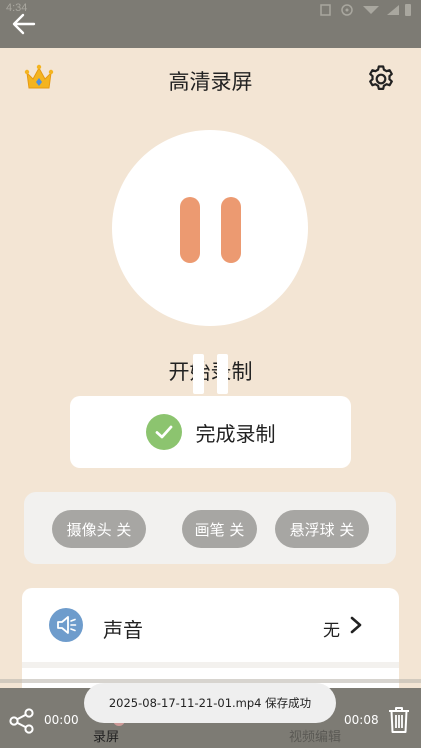 The width and height of the screenshot is (421, 748). Describe the element at coordinates (210, 24) in the screenshot. I see `status-bar: 4:34` at that location.